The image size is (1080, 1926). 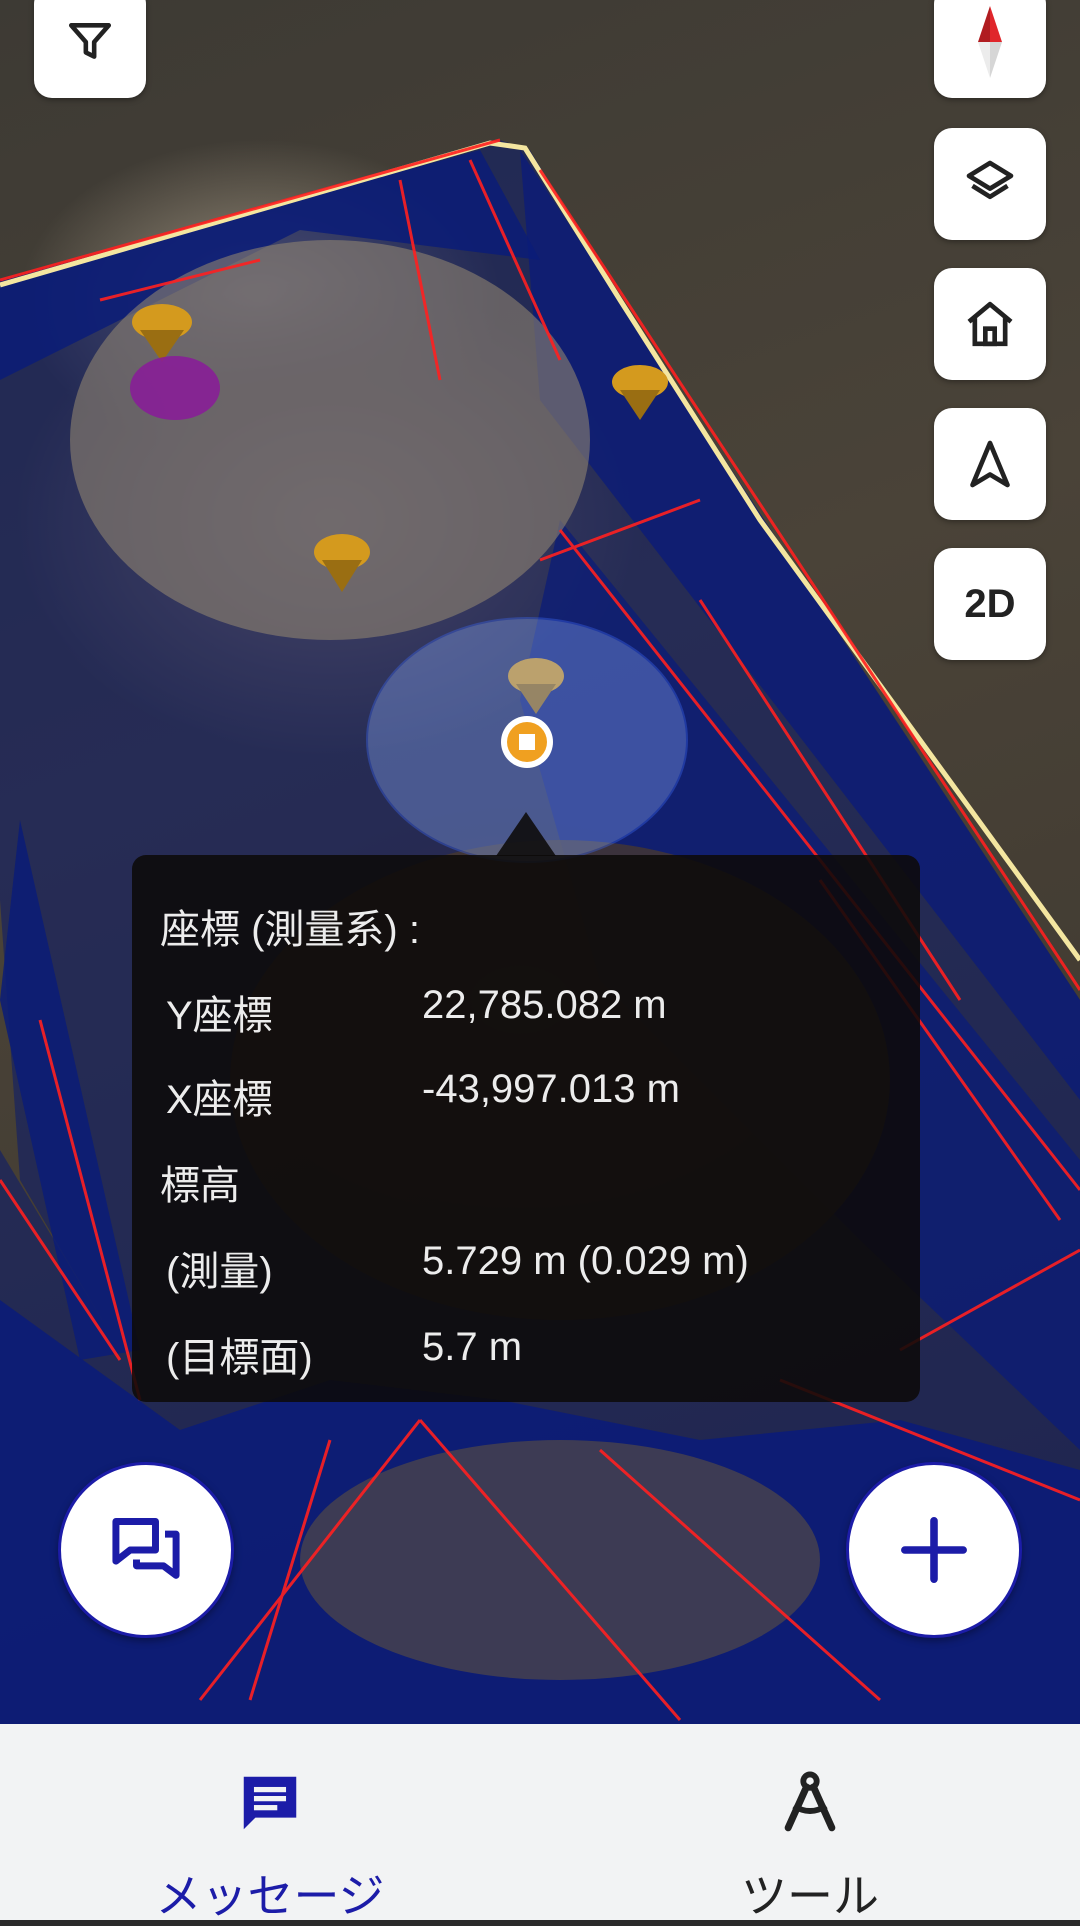 I want to click on popup-pointer, so click(x=526, y=834).